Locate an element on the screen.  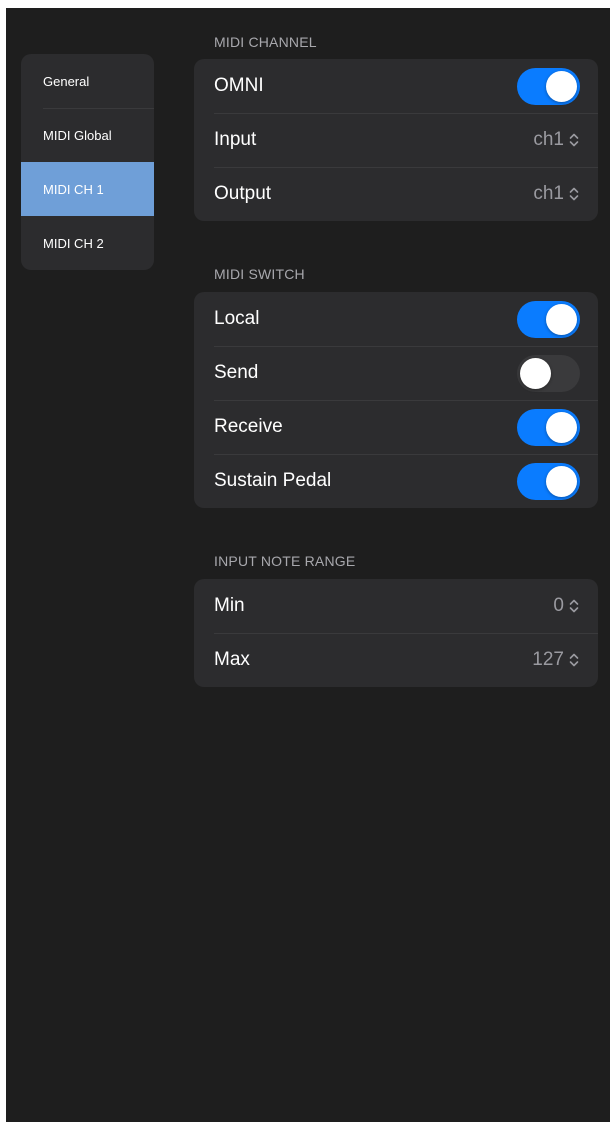
output-row: Output ch1 is located at coordinates (396, 194).